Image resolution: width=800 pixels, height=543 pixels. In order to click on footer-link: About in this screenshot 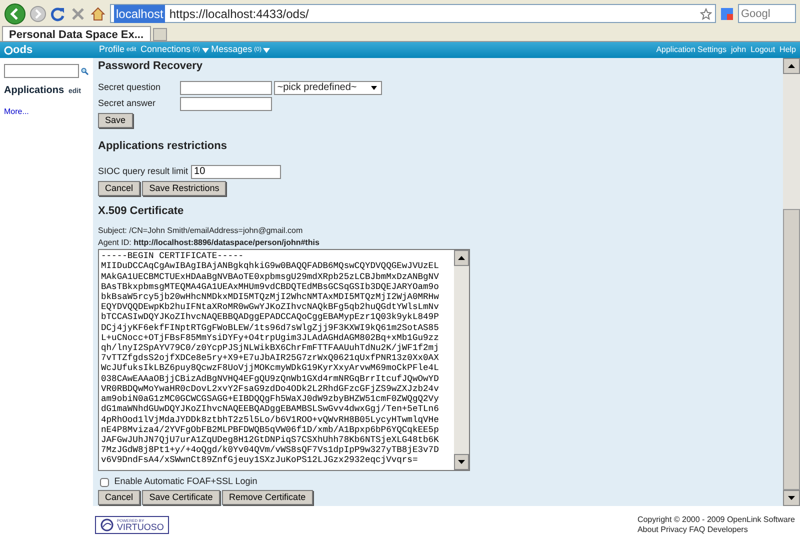, I will do `click(647, 530)`.